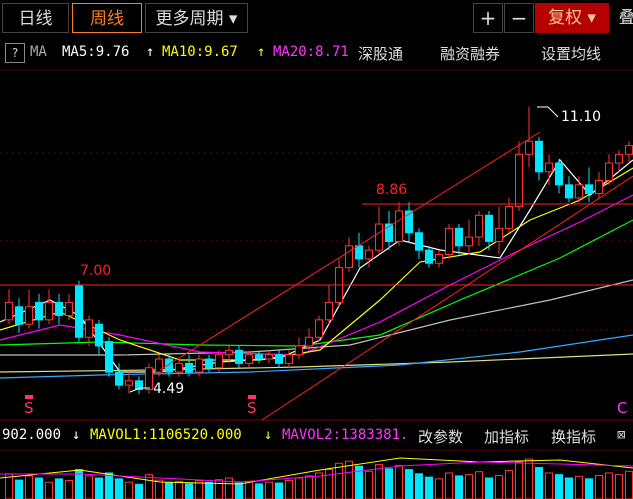  What do you see at coordinates (252, 397) in the screenshot?
I see `signal-marker-icon` at bounding box center [252, 397].